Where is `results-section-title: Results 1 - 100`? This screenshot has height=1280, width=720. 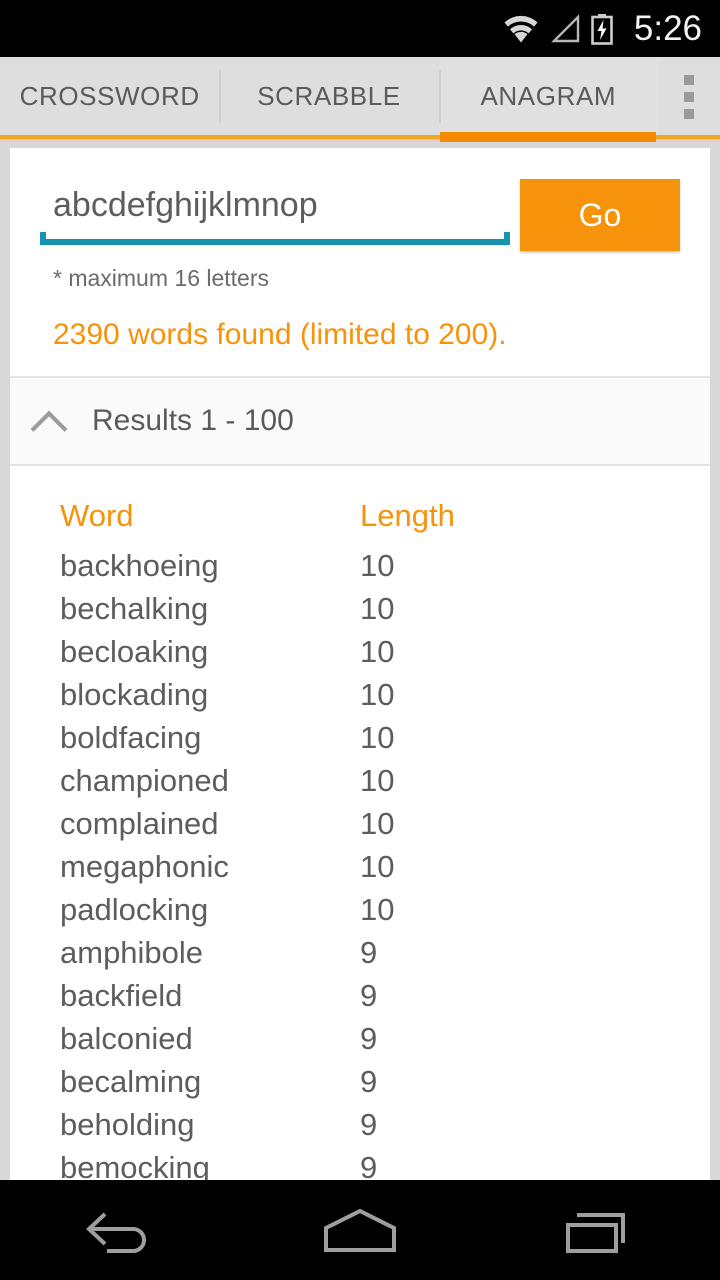 results-section-title: Results 1 - 100 is located at coordinates (193, 420).